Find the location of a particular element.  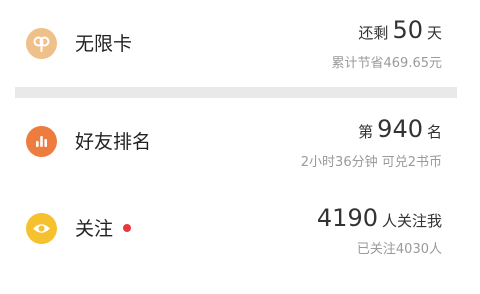

rank-prefix: 第 is located at coordinates (366, 132).